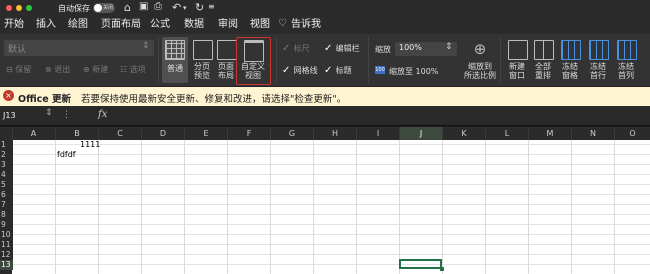  What do you see at coordinates (571, 50) in the screenshot?
I see `freeze-panes-icon` at bounding box center [571, 50].